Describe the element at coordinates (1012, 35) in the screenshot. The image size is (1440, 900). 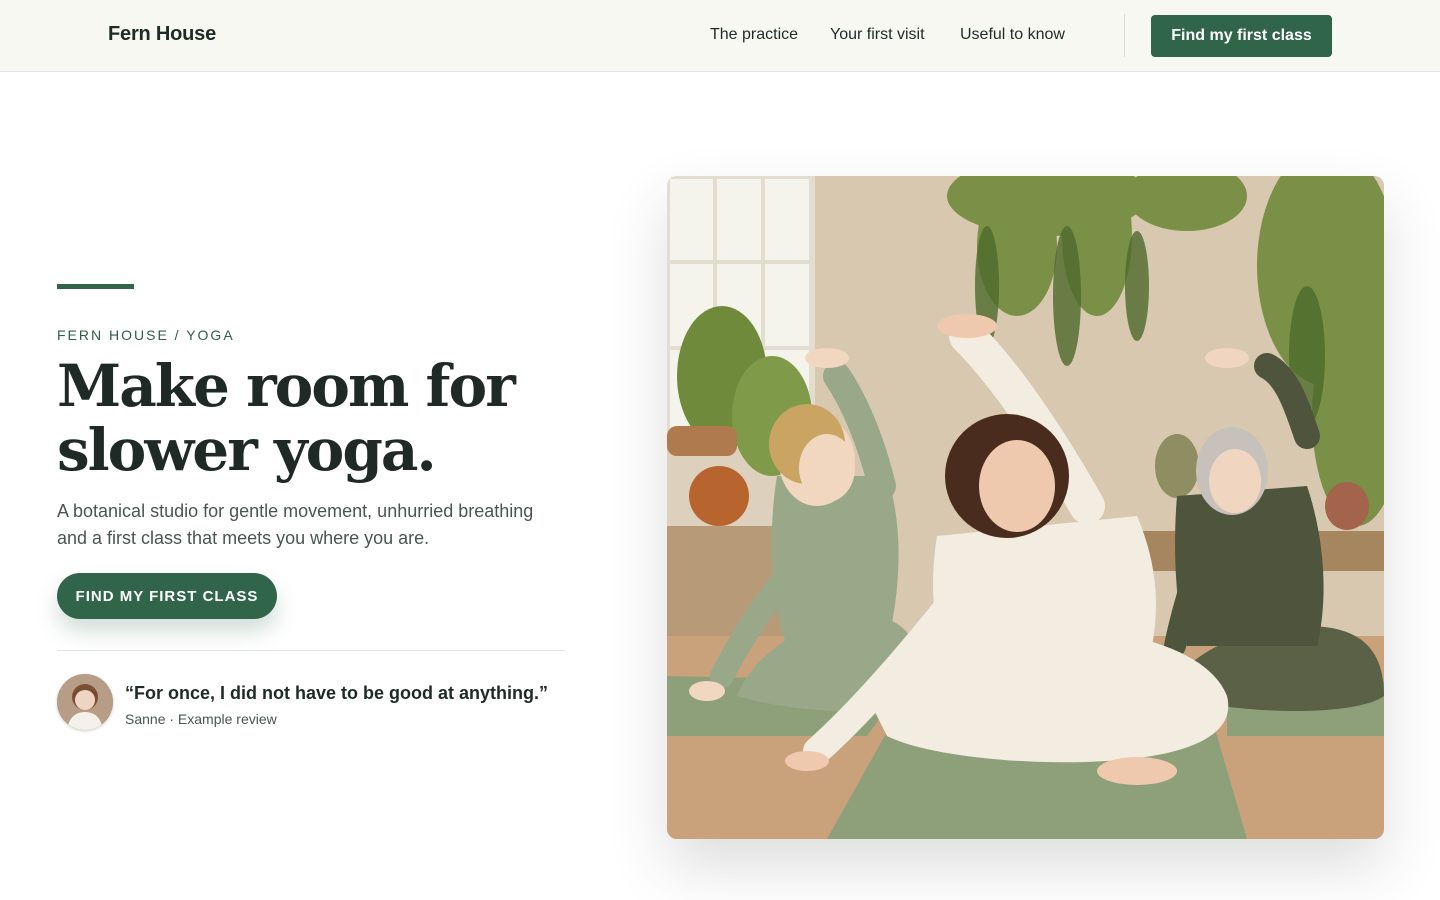
I see `nav-link-useful-to-know: Useful to know` at that location.